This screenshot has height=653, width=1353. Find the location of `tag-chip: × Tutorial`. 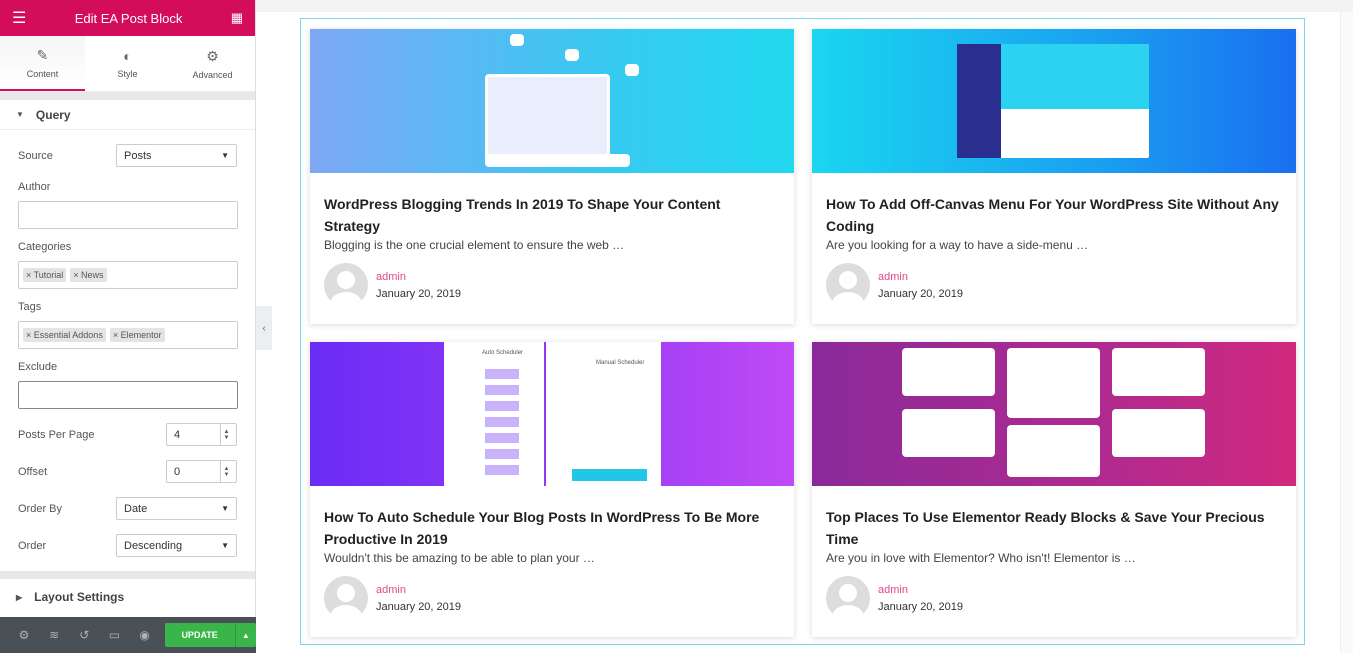

tag-chip: × Tutorial is located at coordinates (45, 275).